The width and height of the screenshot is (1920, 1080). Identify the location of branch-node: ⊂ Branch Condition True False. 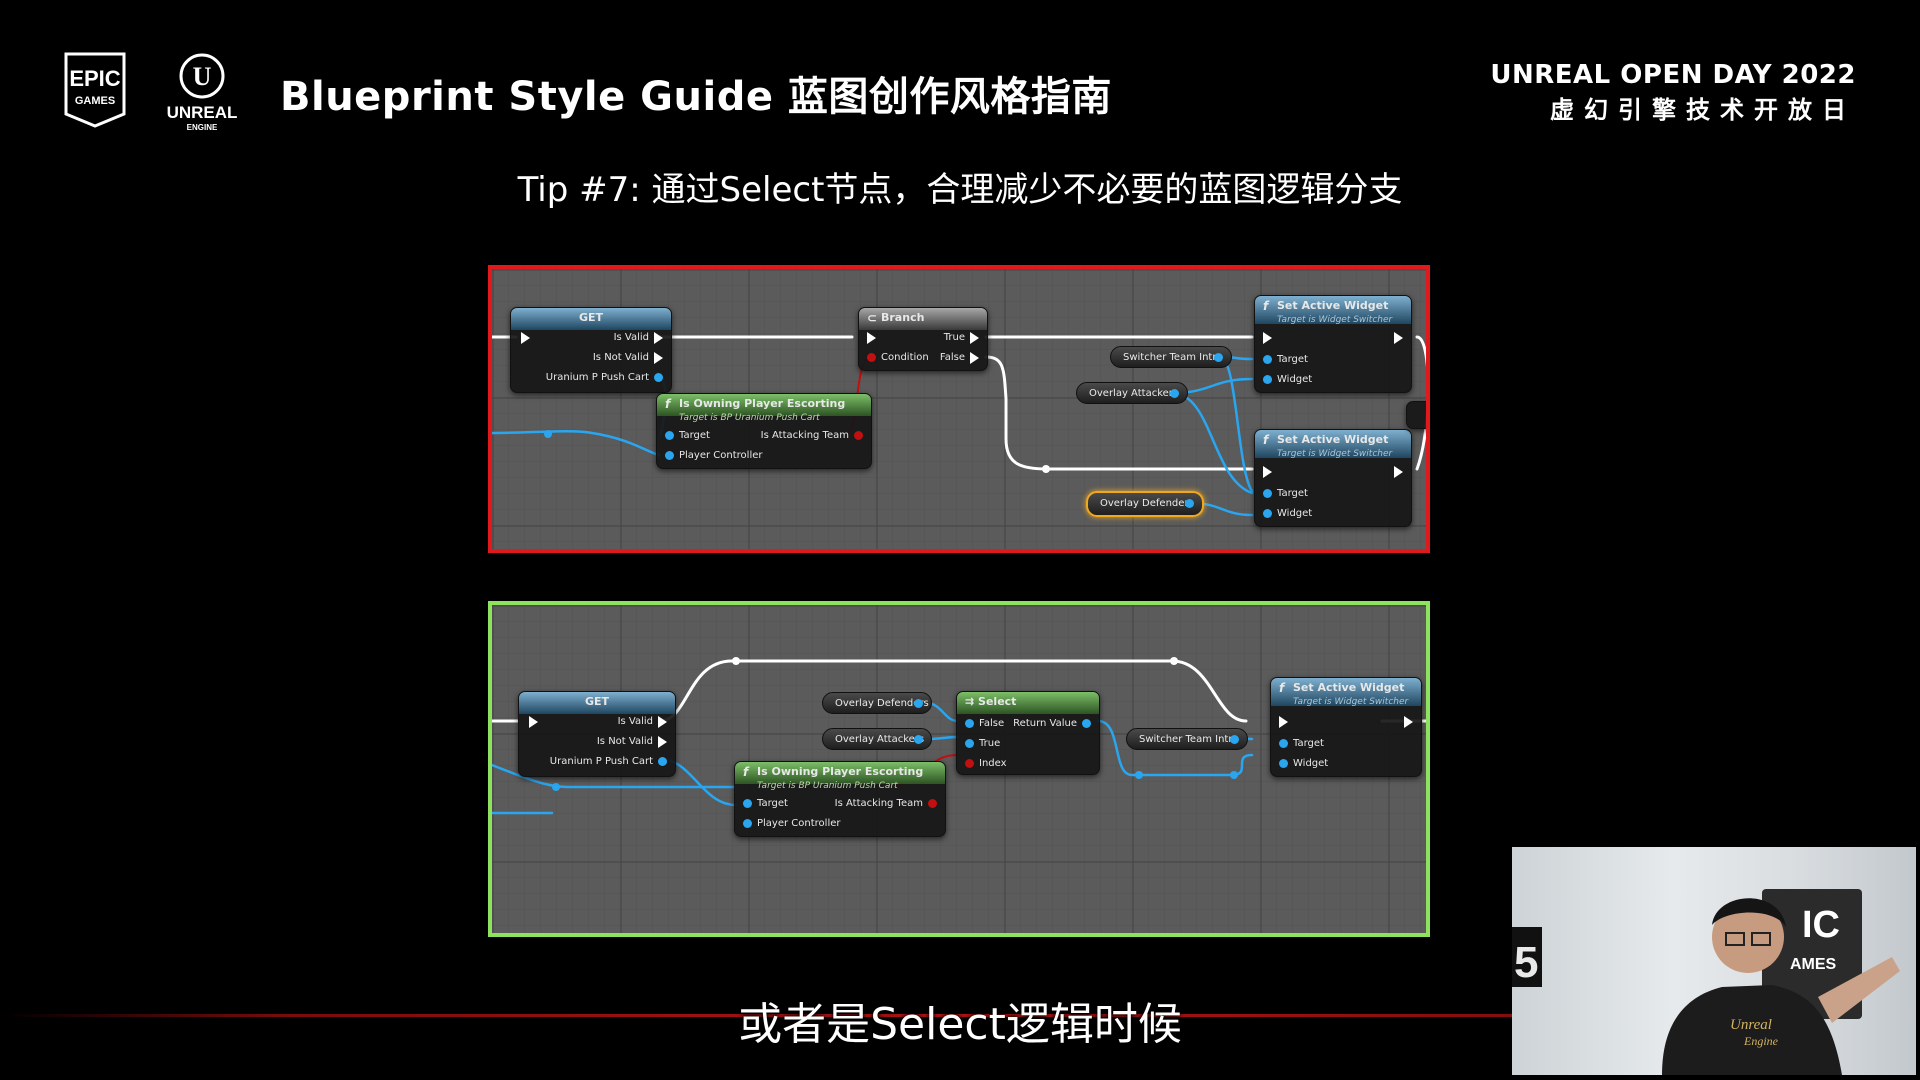
(923, 339).